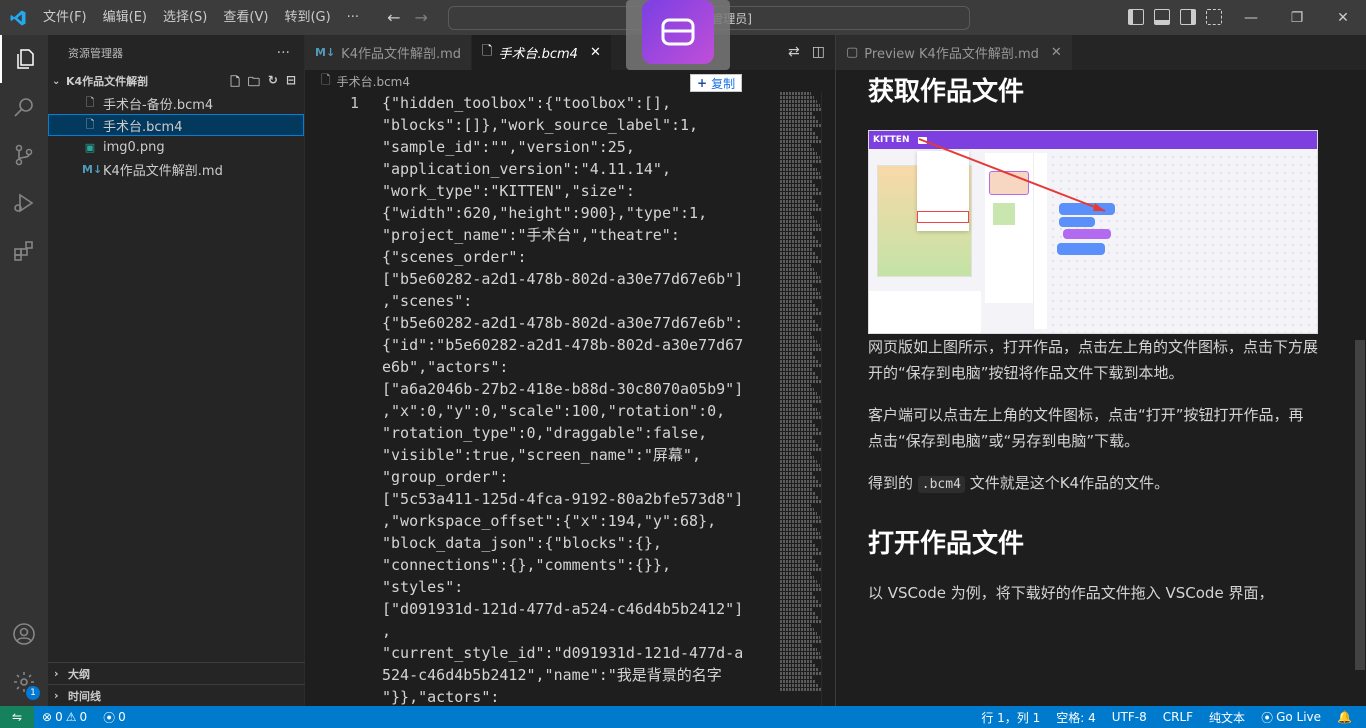  Describe the element at coordinates (579, 147) in the screenshot. I see `code-line: "sample_id":"","version":25,` at that location.